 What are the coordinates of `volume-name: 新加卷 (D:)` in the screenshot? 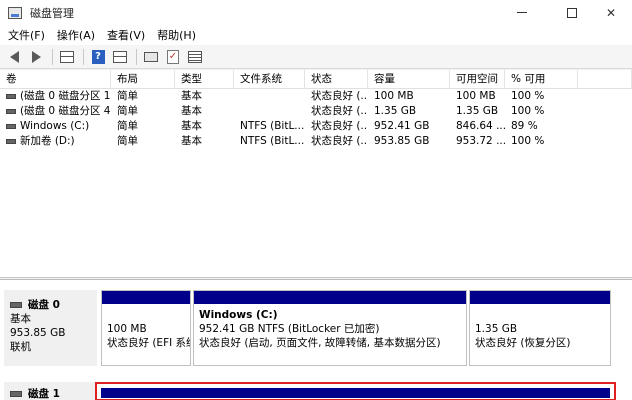 It's located at (47, 141).